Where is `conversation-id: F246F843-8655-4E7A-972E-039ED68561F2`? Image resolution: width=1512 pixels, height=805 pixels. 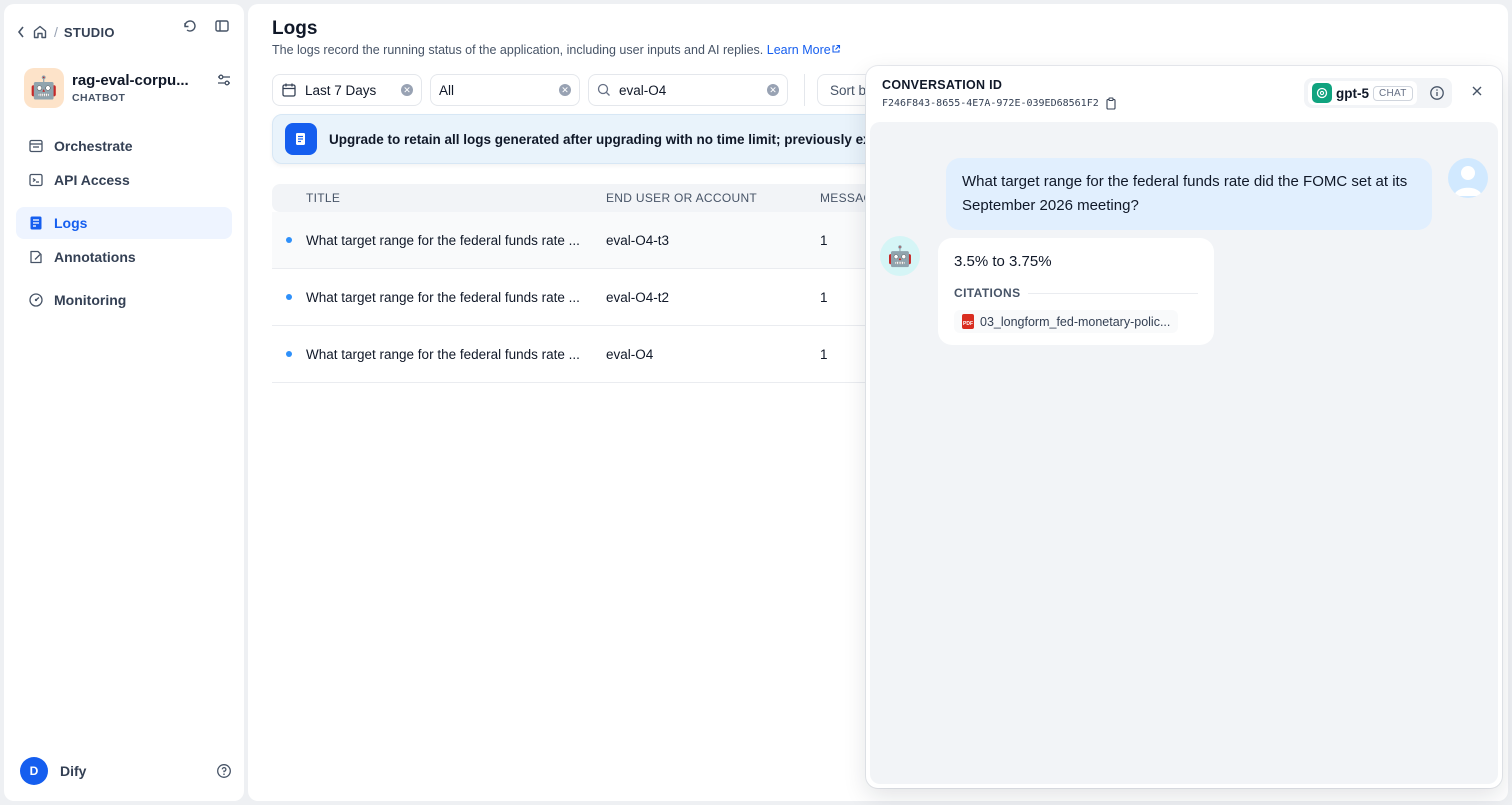
conversation-id: F246F843-8655-4E7A-972E-039ED68561F2 is located at coordinates (999, 103).